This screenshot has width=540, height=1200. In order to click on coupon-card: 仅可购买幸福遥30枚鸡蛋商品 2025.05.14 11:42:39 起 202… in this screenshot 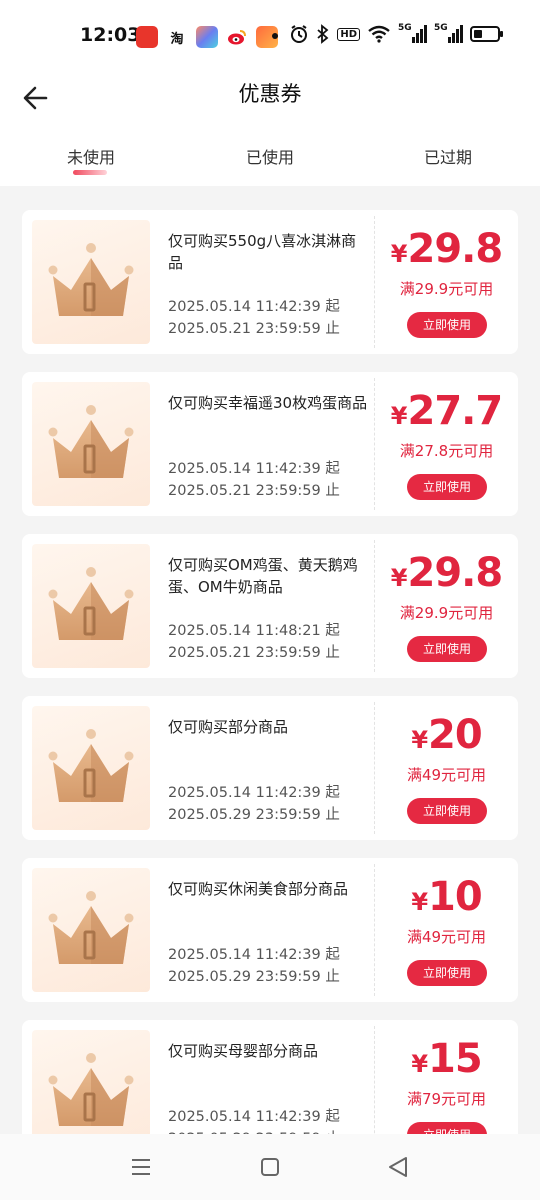, I will do `click(270, 444)`.